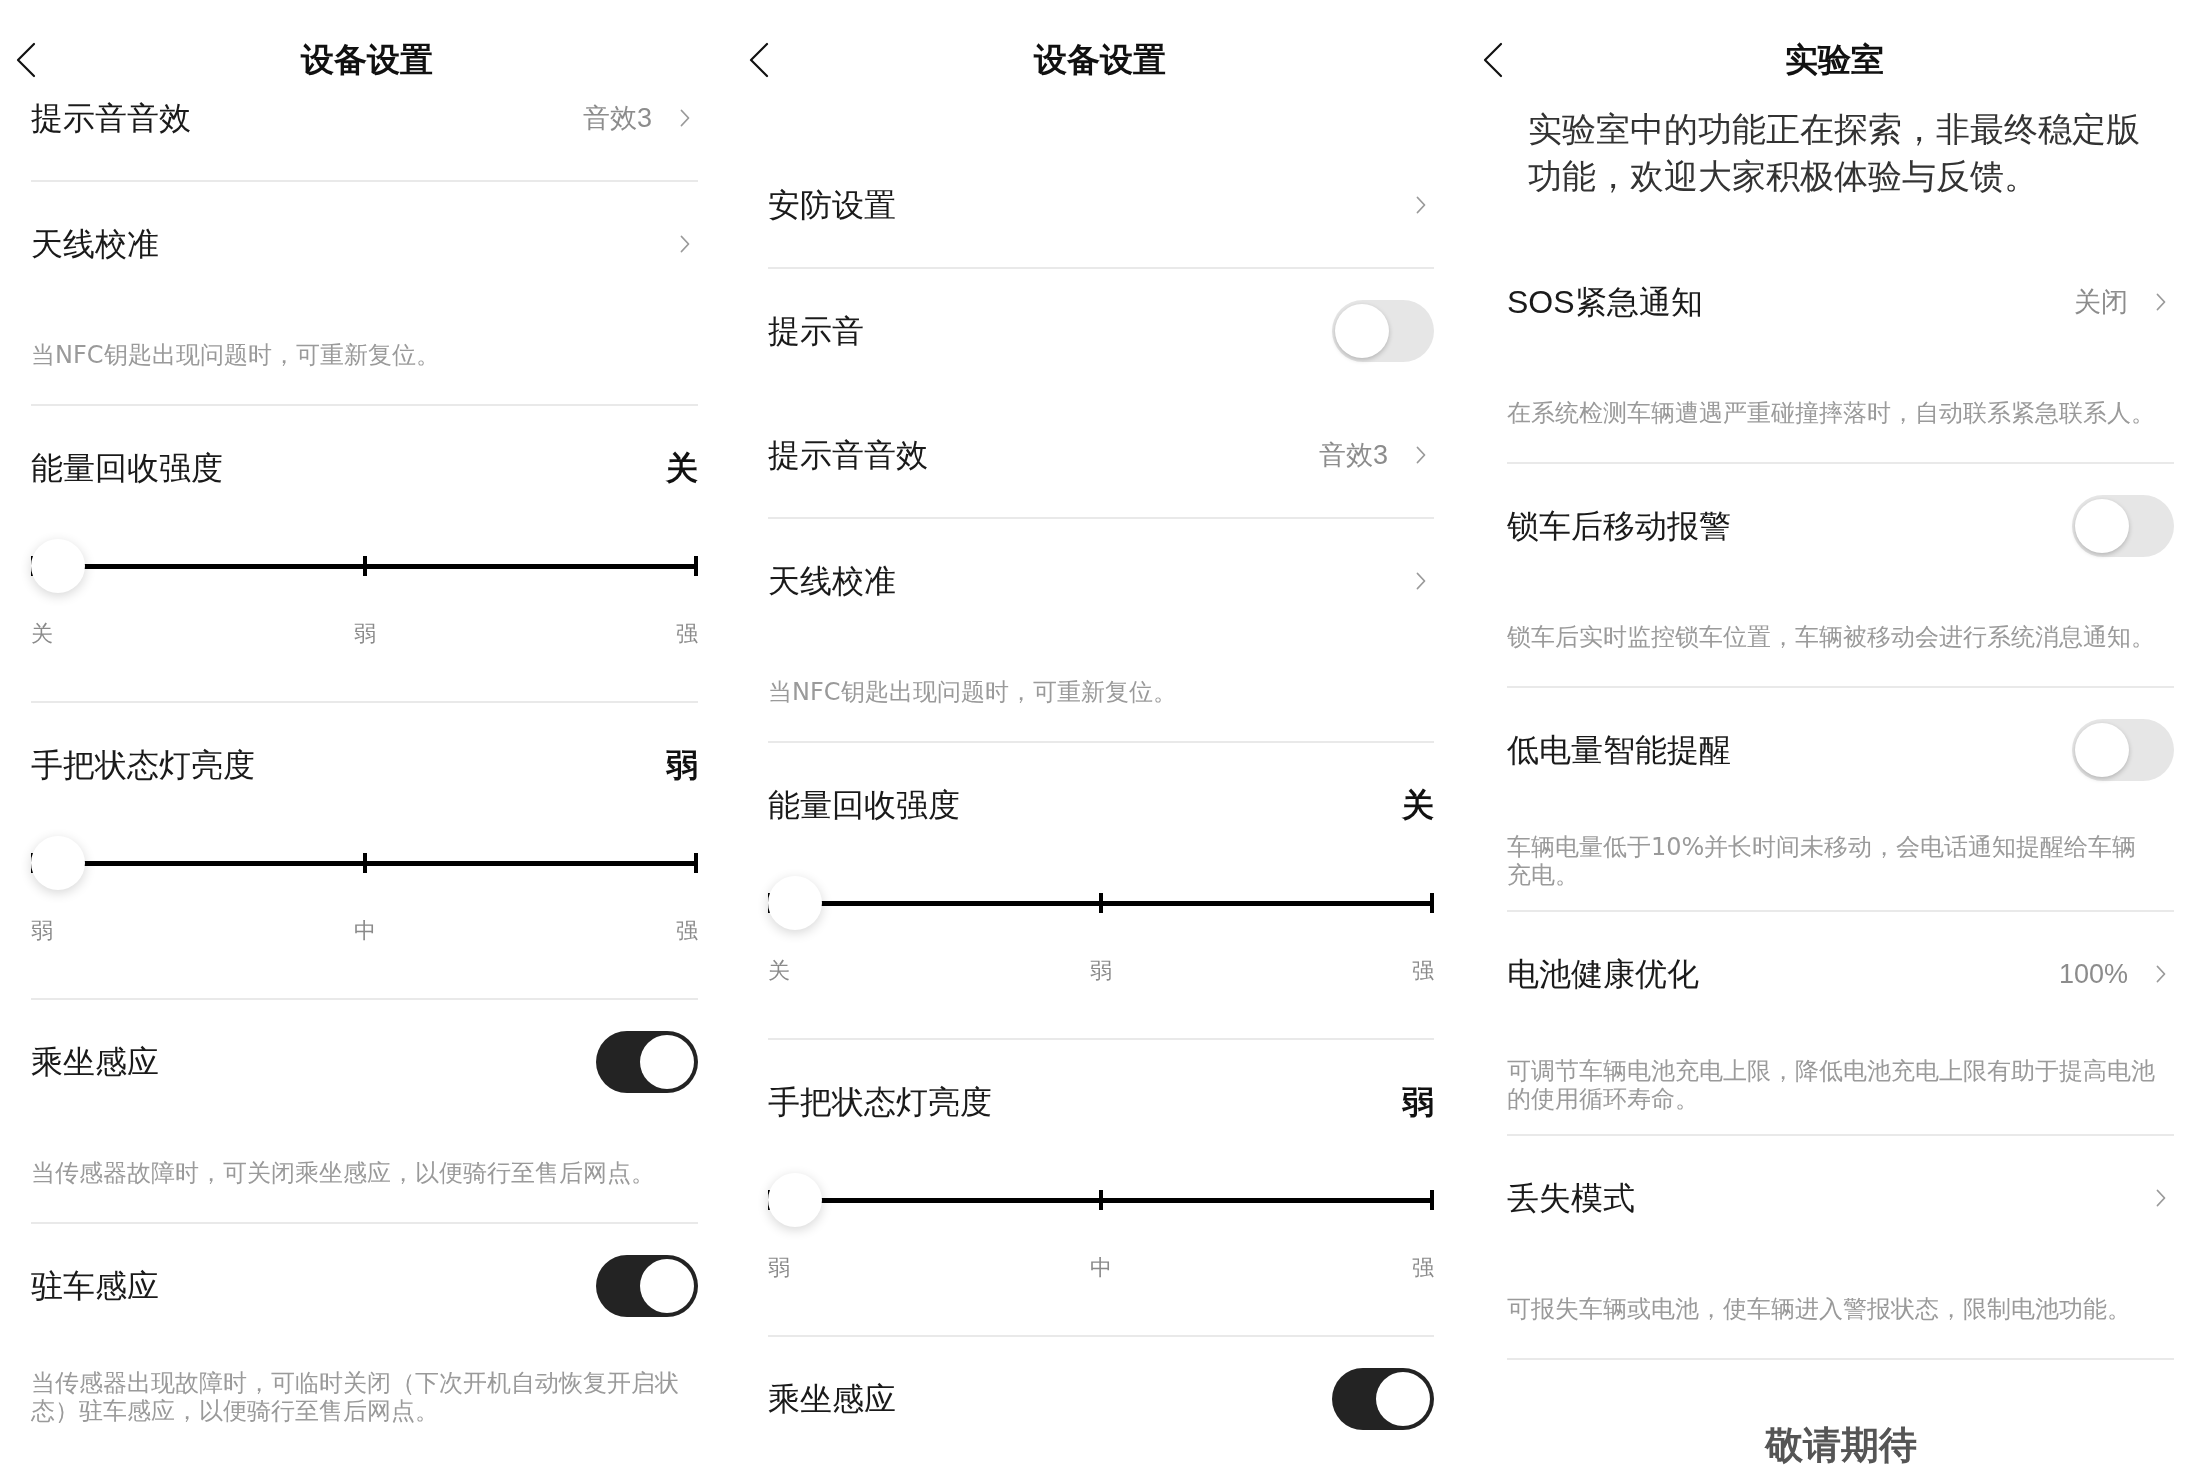 Image resolution: width=2201 pixels, height=1477 pixels. What do you see at coordinates (816, 331) in the screenshot?
I see `setting-label: 提示音` at bounding box center [816, 331].